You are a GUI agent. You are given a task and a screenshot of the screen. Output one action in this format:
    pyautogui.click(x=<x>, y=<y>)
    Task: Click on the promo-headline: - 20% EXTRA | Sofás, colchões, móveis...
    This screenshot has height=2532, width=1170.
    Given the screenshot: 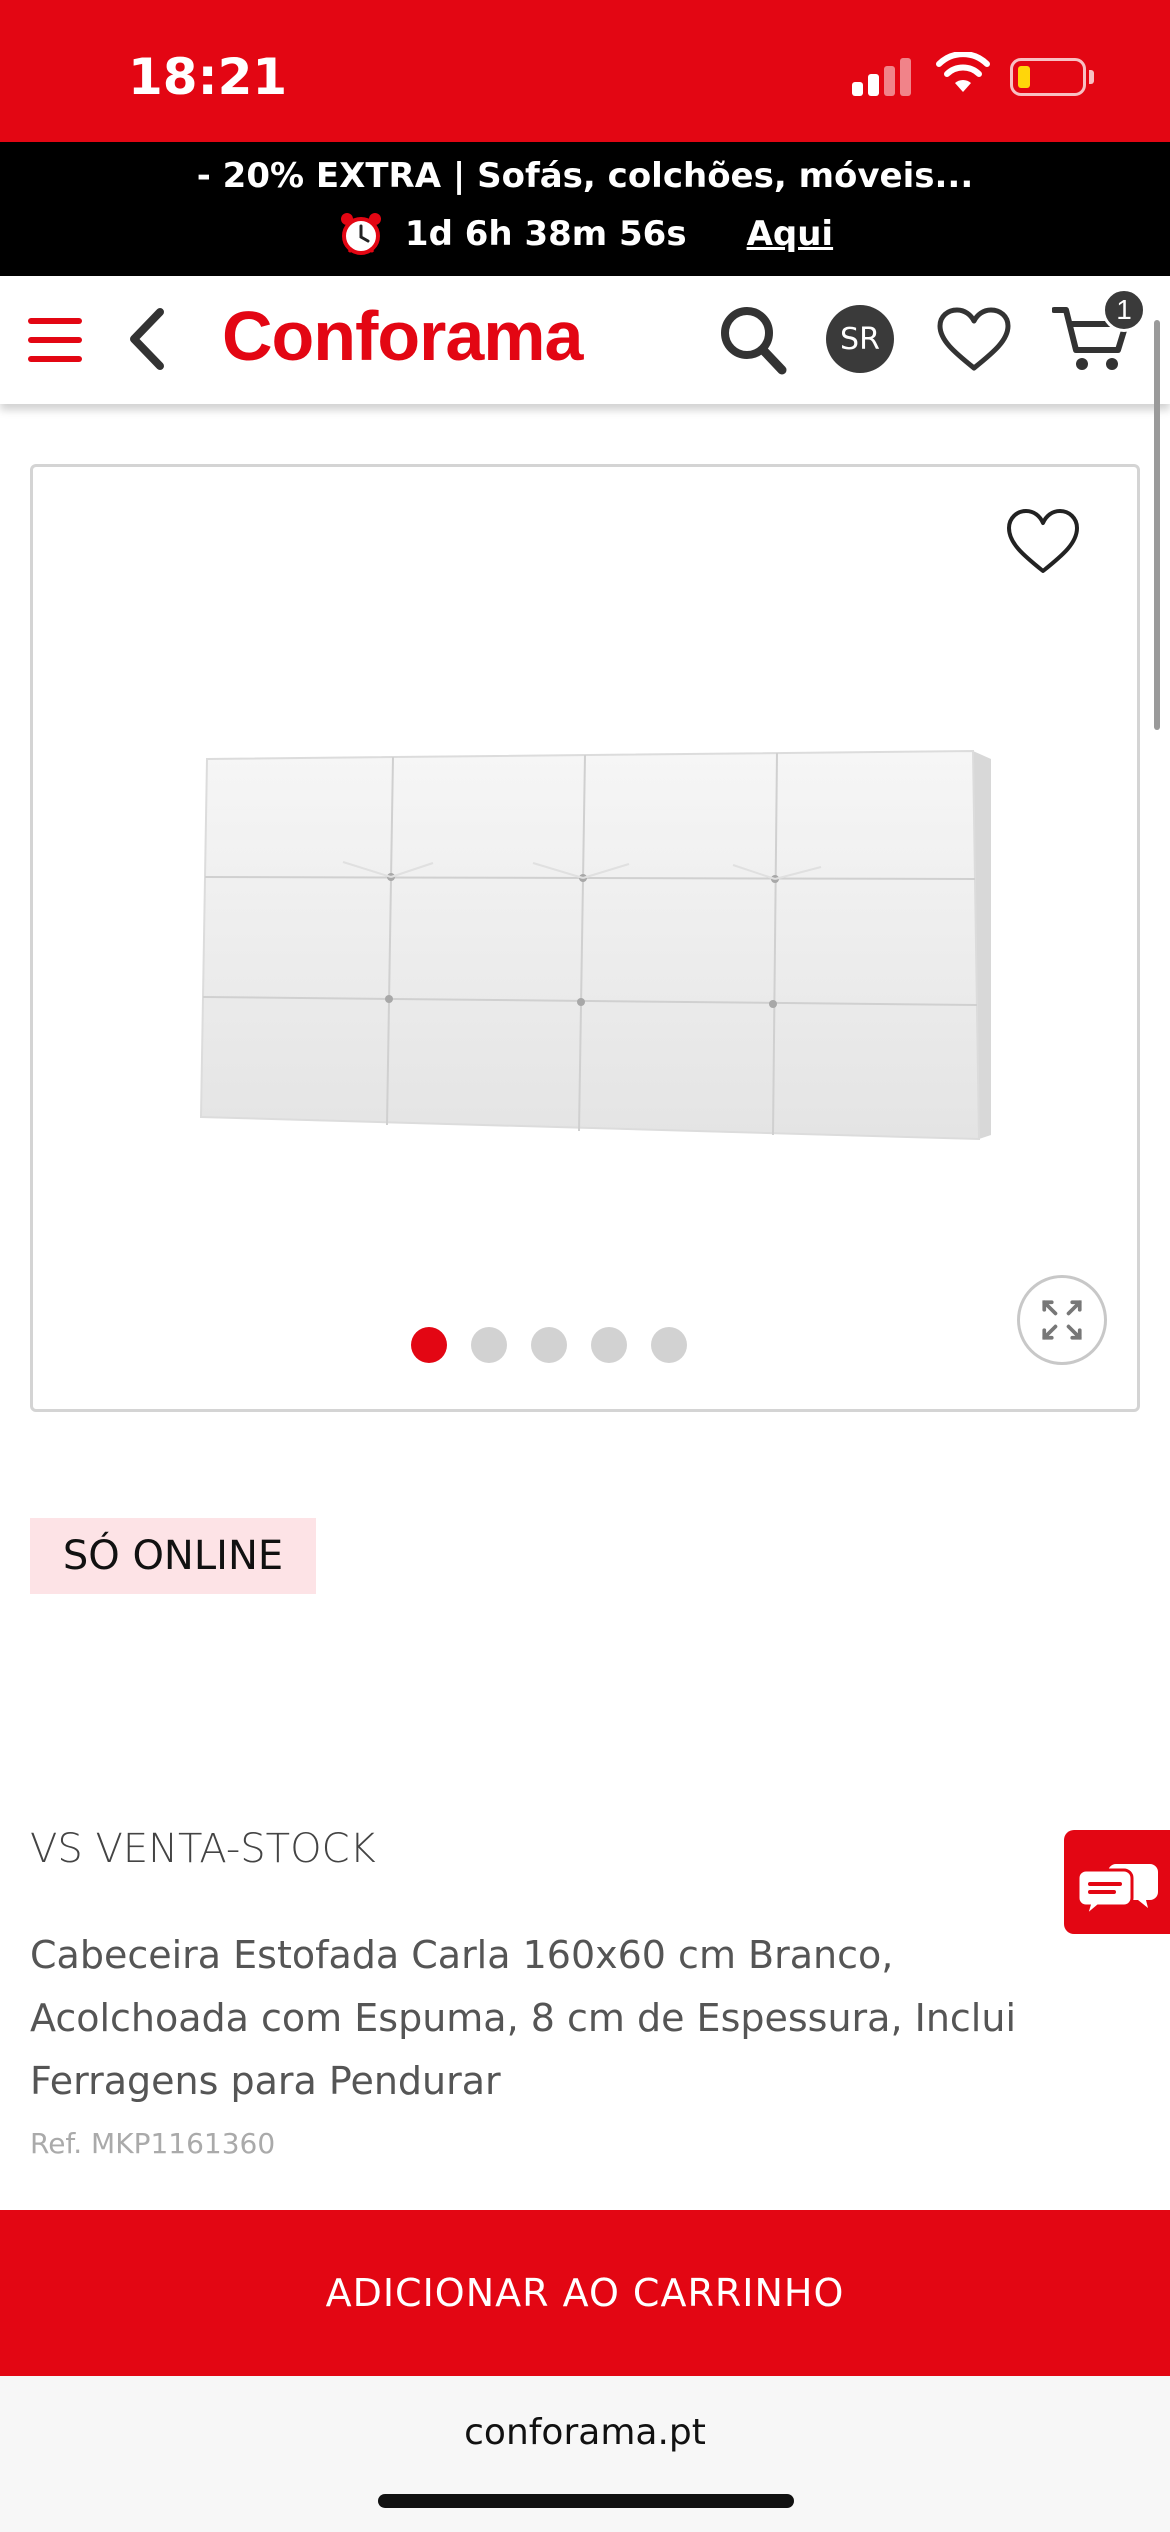 What is the action you would take?
    pyautogui.click(x=585, y=176)
    